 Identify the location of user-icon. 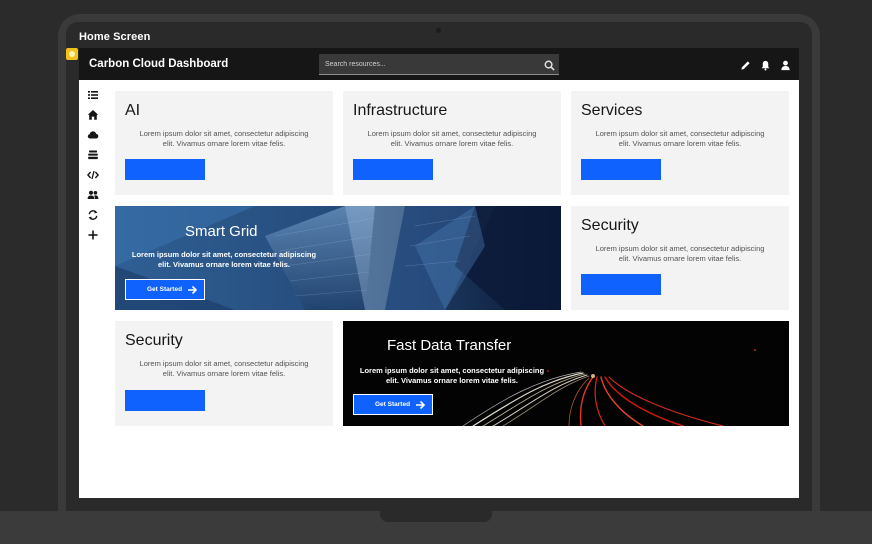
(785, 64).